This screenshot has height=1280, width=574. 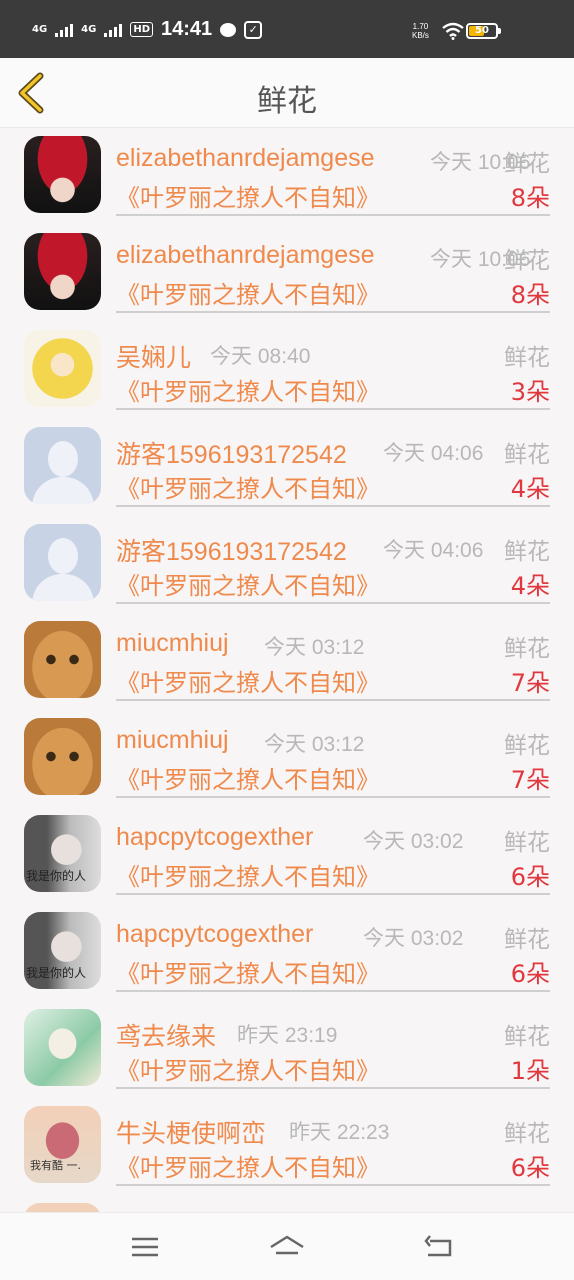 What do you see at coordinates (287, 1049) in the screenshot?
I see `list-item: 鸢去缘来 昨天 23:19 鲜花 《叶罗丽之撩人不自知》 1朵` at bounding box center [287, 1049].